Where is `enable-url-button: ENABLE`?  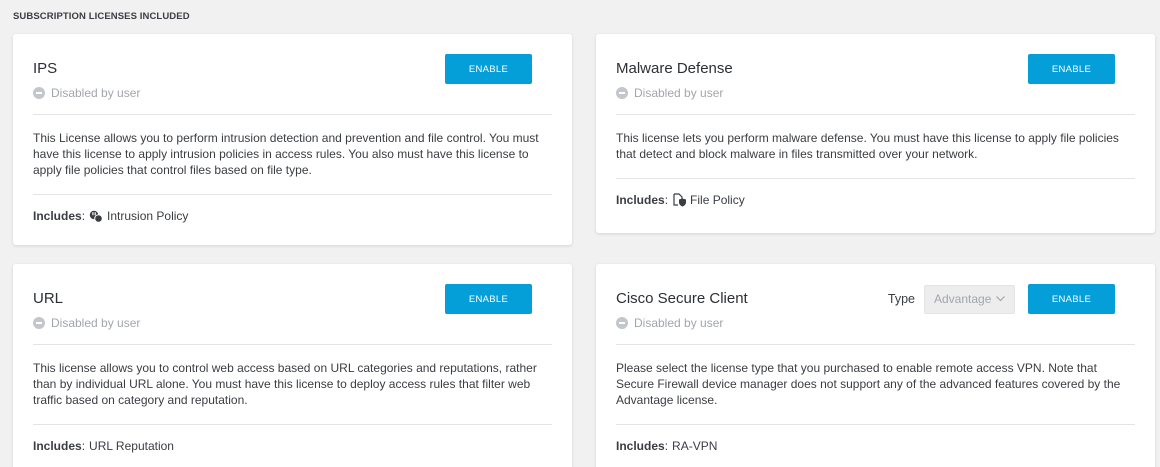
enable-url-button: ENABLE is located at coordinates (488, 299).